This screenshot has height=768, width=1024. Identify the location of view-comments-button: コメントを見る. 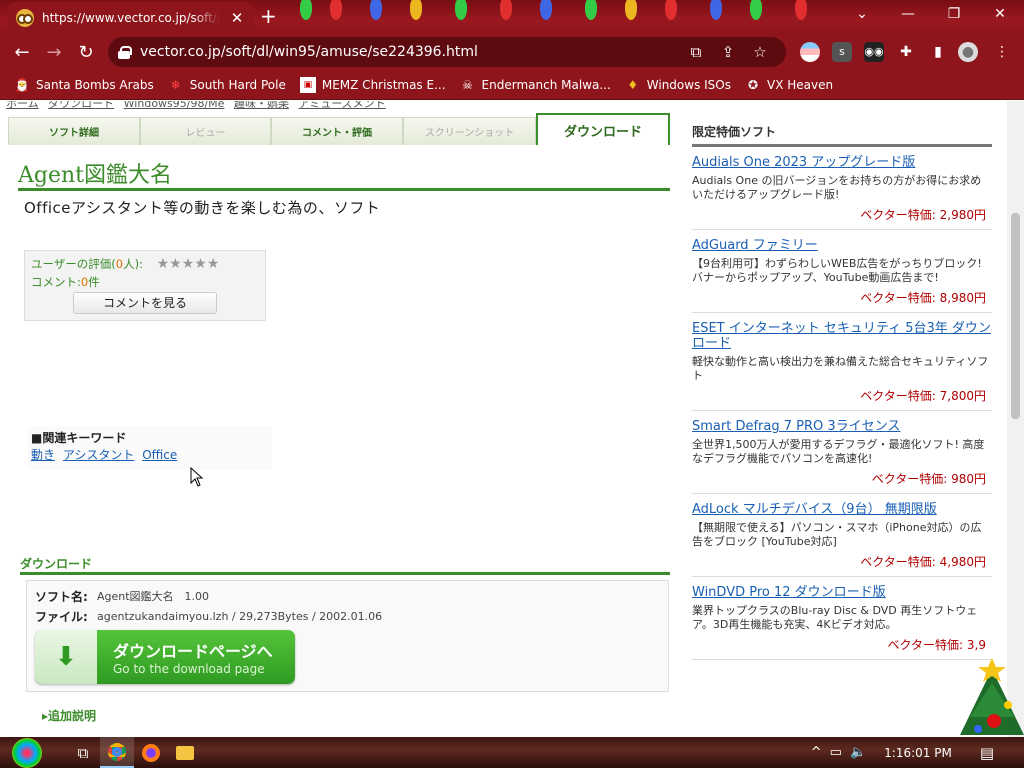
(145, 303).